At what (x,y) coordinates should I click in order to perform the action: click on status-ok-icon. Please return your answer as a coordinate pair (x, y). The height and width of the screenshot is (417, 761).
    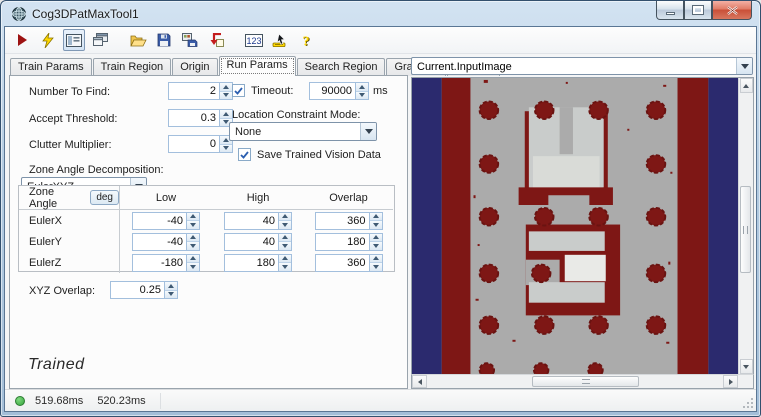
    Looking at the image, I should click on (20, 400).